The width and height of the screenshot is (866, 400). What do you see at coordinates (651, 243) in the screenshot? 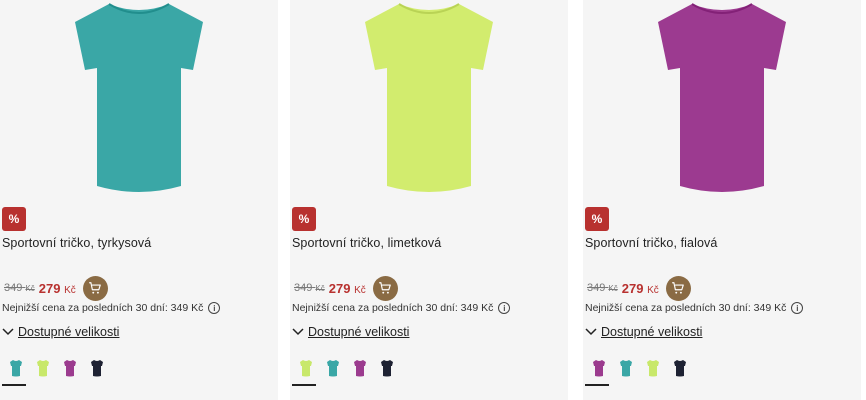
I see `product-title: Sportovní tričko, fialová` at bounding box center [651, 243].